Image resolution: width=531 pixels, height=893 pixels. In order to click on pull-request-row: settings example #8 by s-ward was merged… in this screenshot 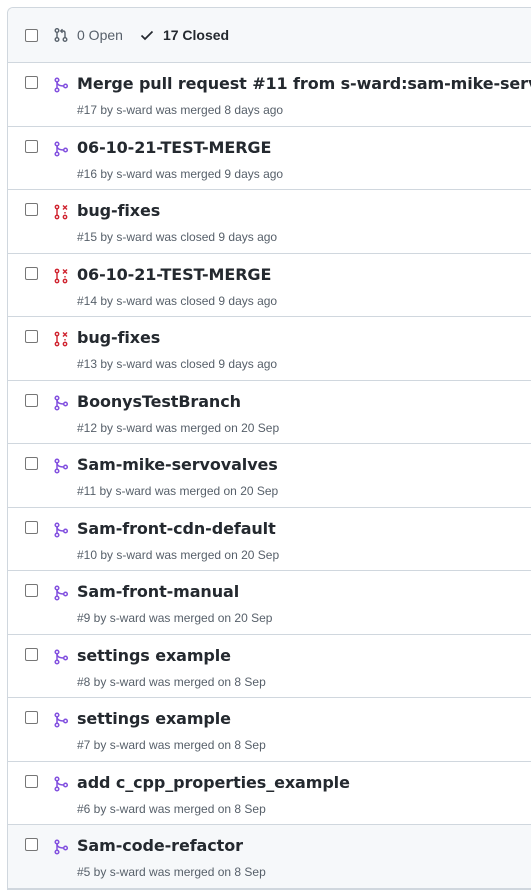, I will do `click(269, 666)`.